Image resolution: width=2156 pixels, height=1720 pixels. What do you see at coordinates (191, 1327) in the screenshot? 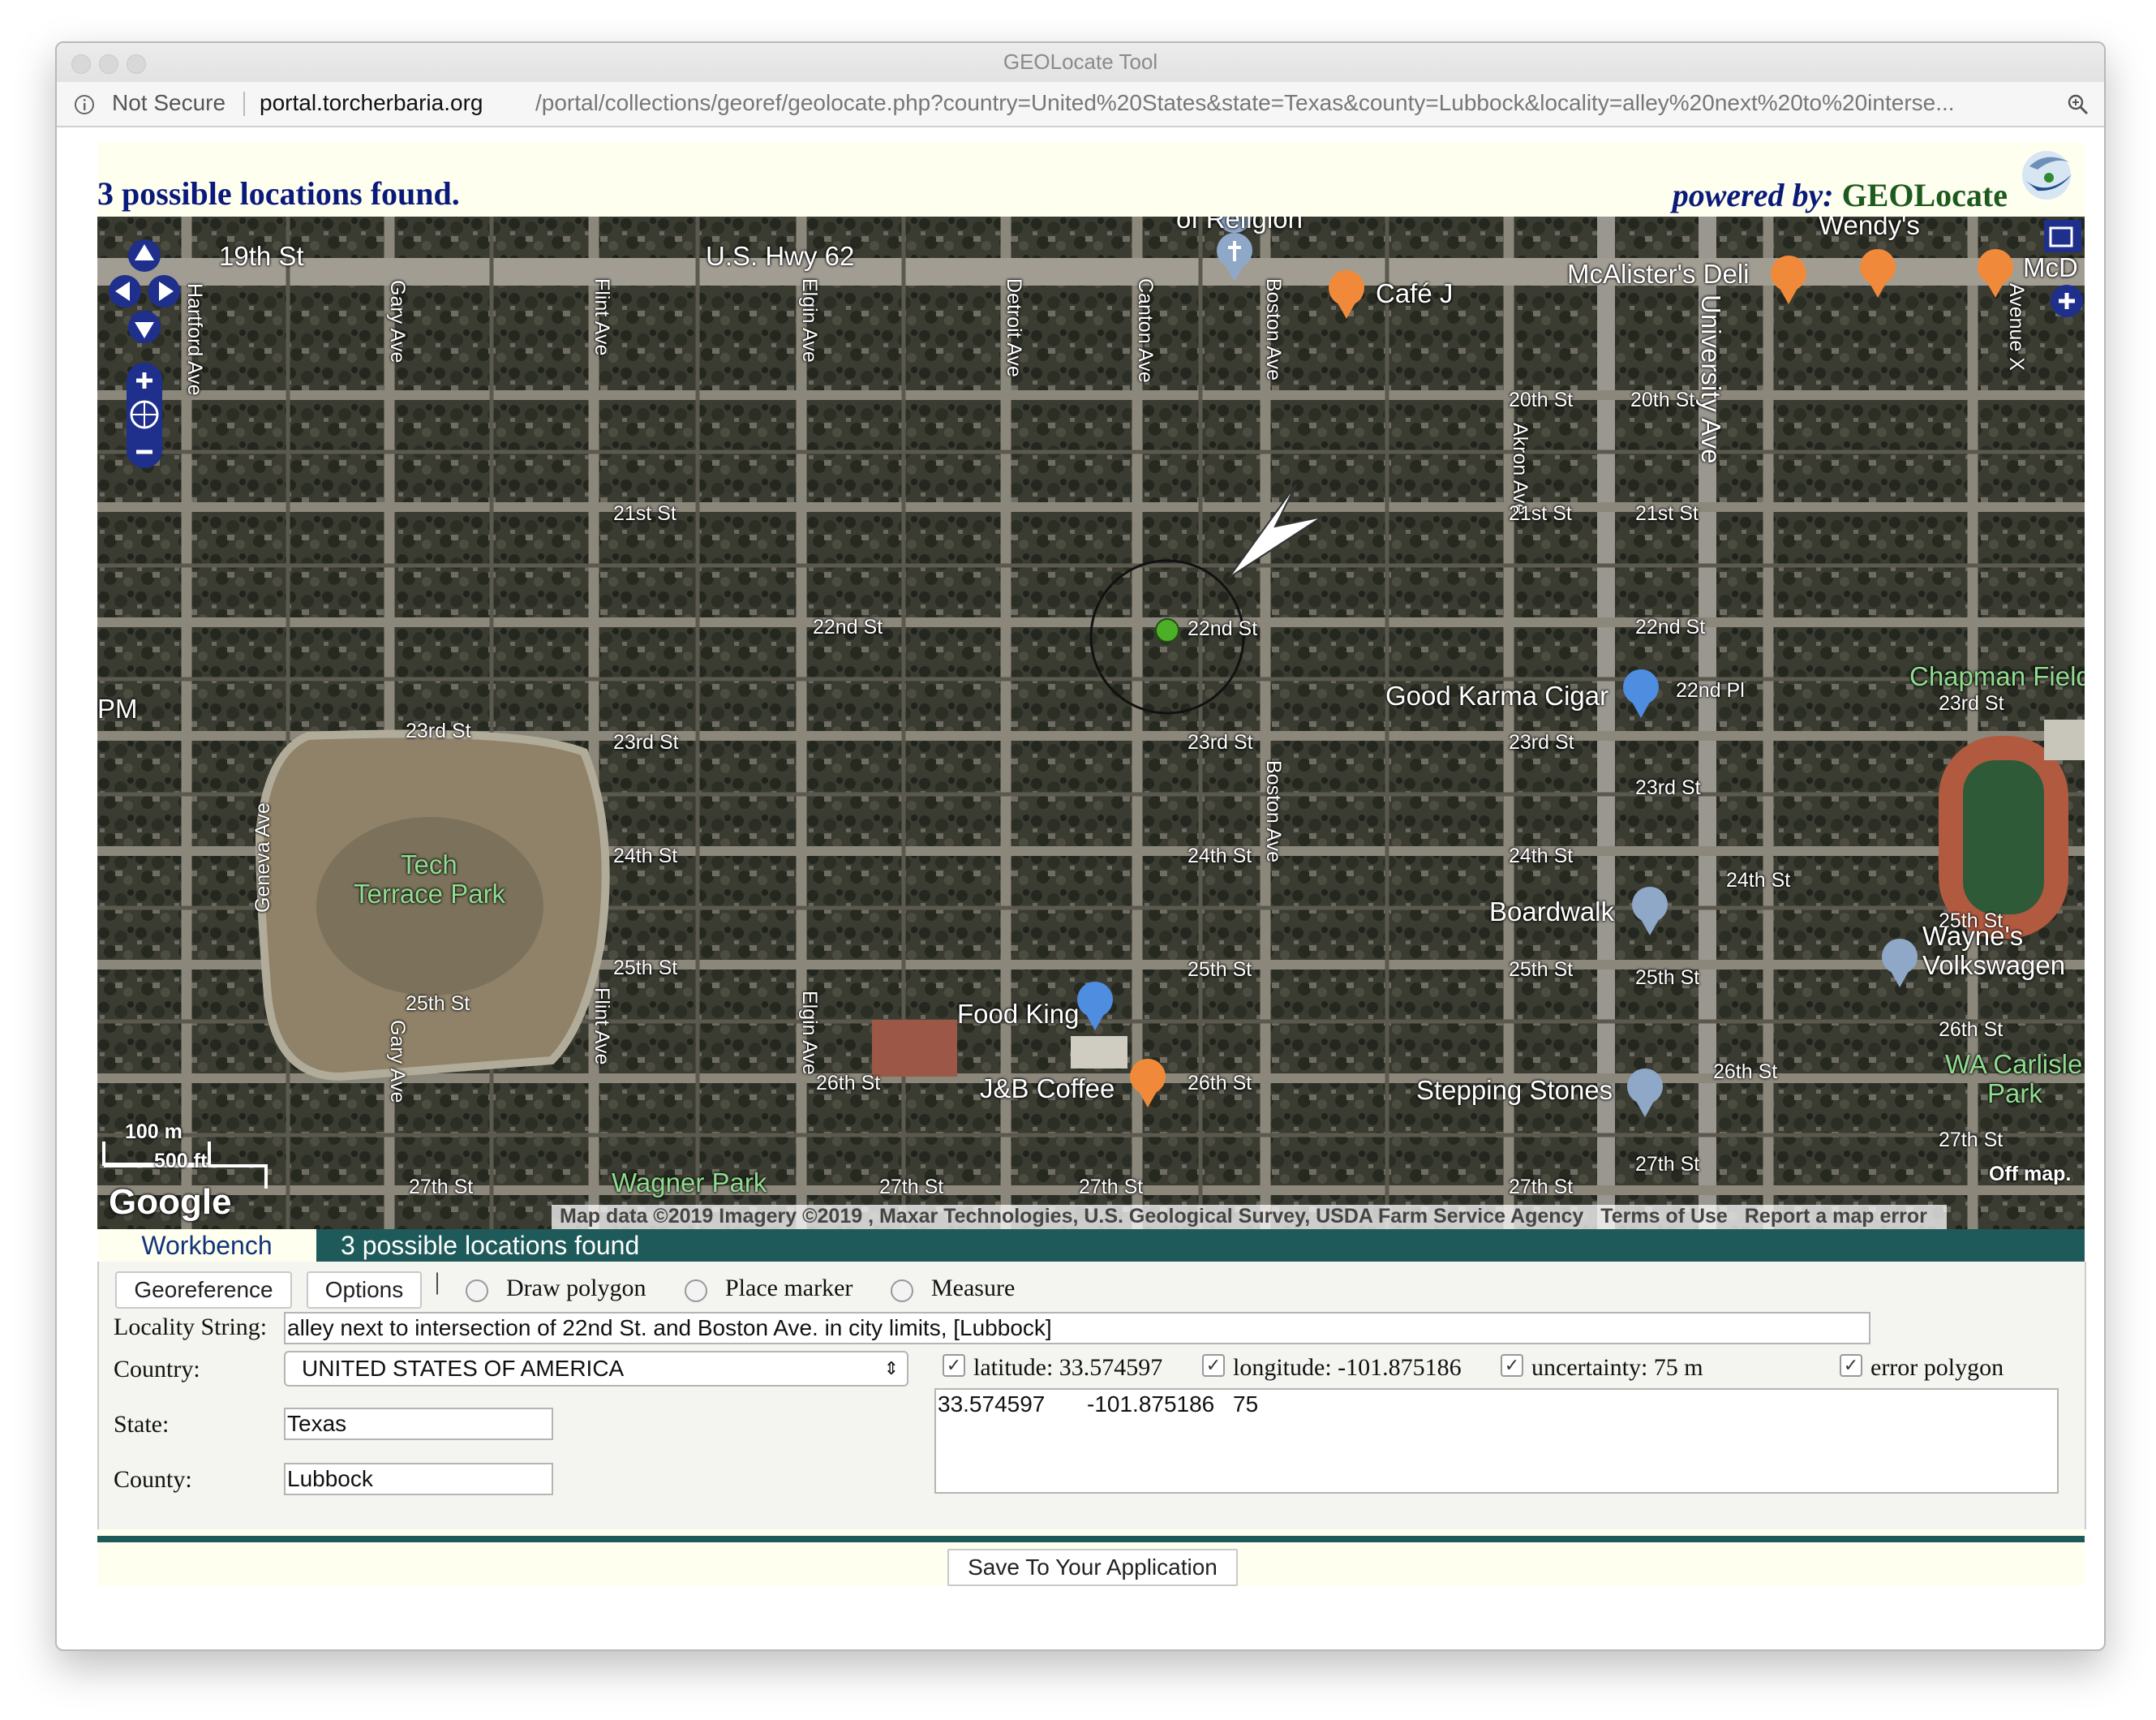
I see `locality-label: Locality String:` at bounding box center [191, 1327].